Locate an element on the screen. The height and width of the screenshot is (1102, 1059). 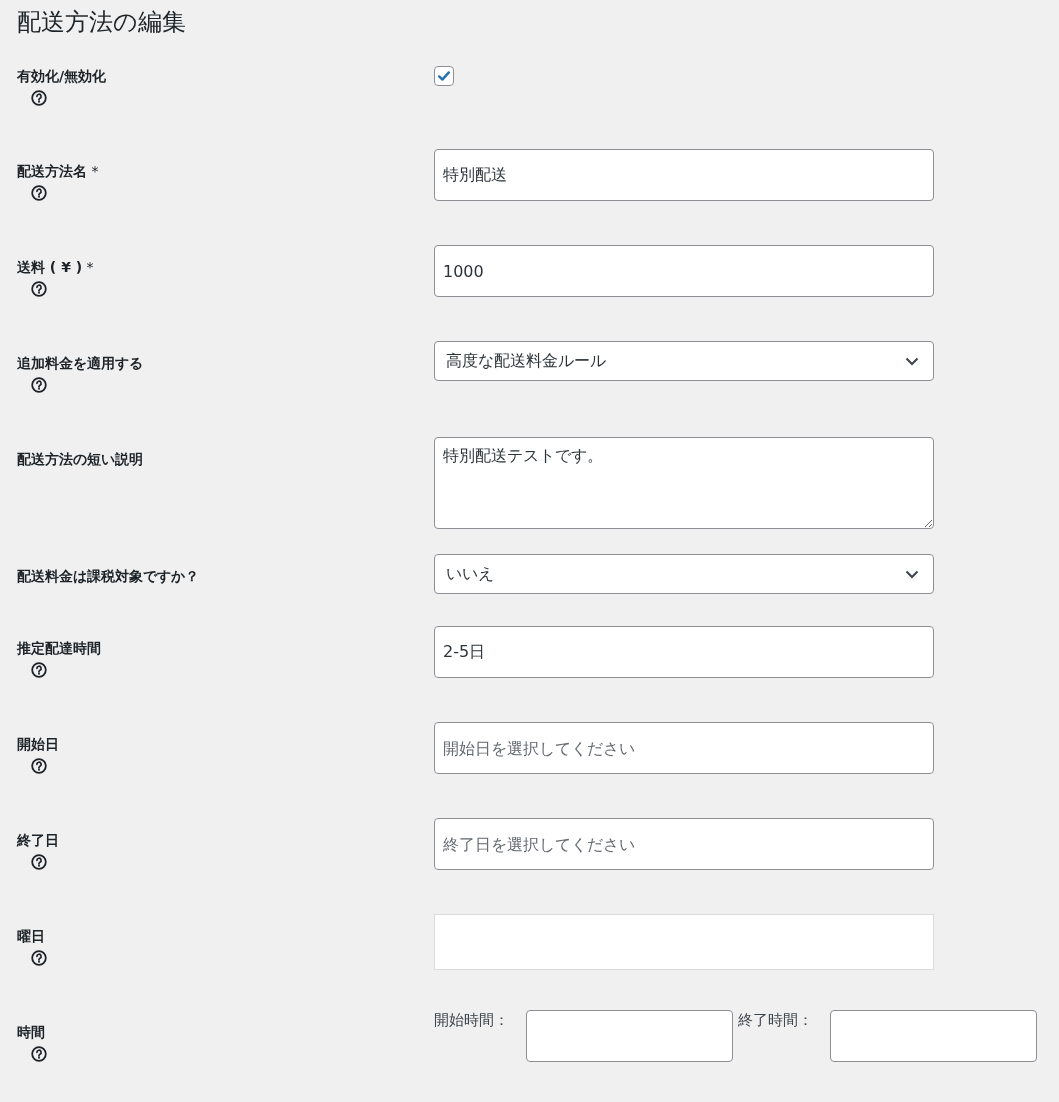
field-label: 終了日 is located at coordinates (38, 840).